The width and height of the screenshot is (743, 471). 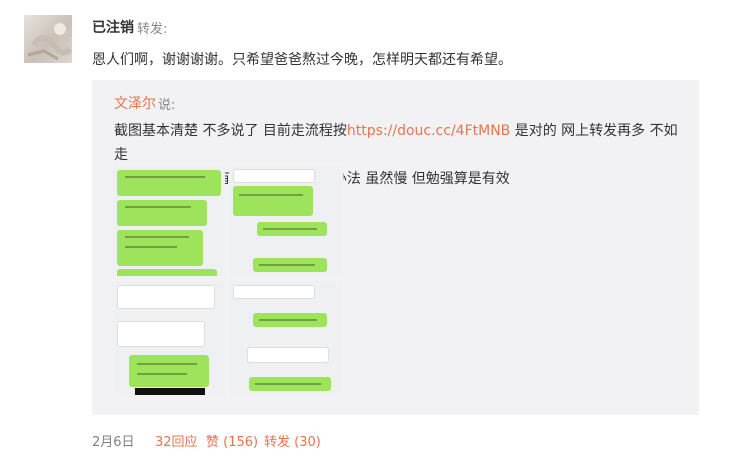 What do you see at coordinates (232, 440) in the screenshot?
I see `likes-link: 赞 (156)` at bounding box center [232, 440].